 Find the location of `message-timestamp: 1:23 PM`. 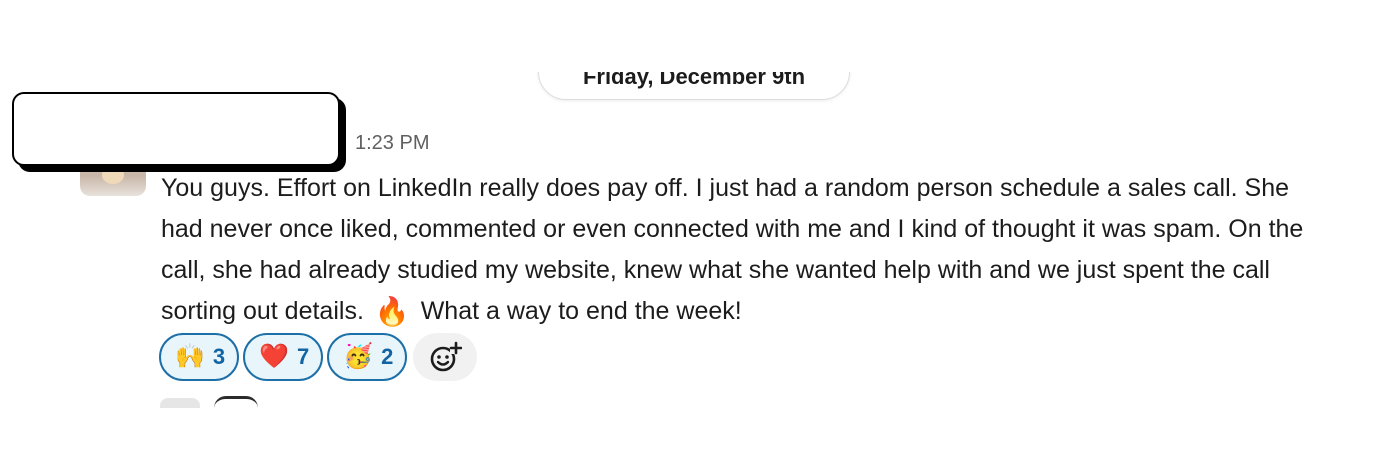

message-timestamp: 1:23 PM is located at coordinates (392, 143).